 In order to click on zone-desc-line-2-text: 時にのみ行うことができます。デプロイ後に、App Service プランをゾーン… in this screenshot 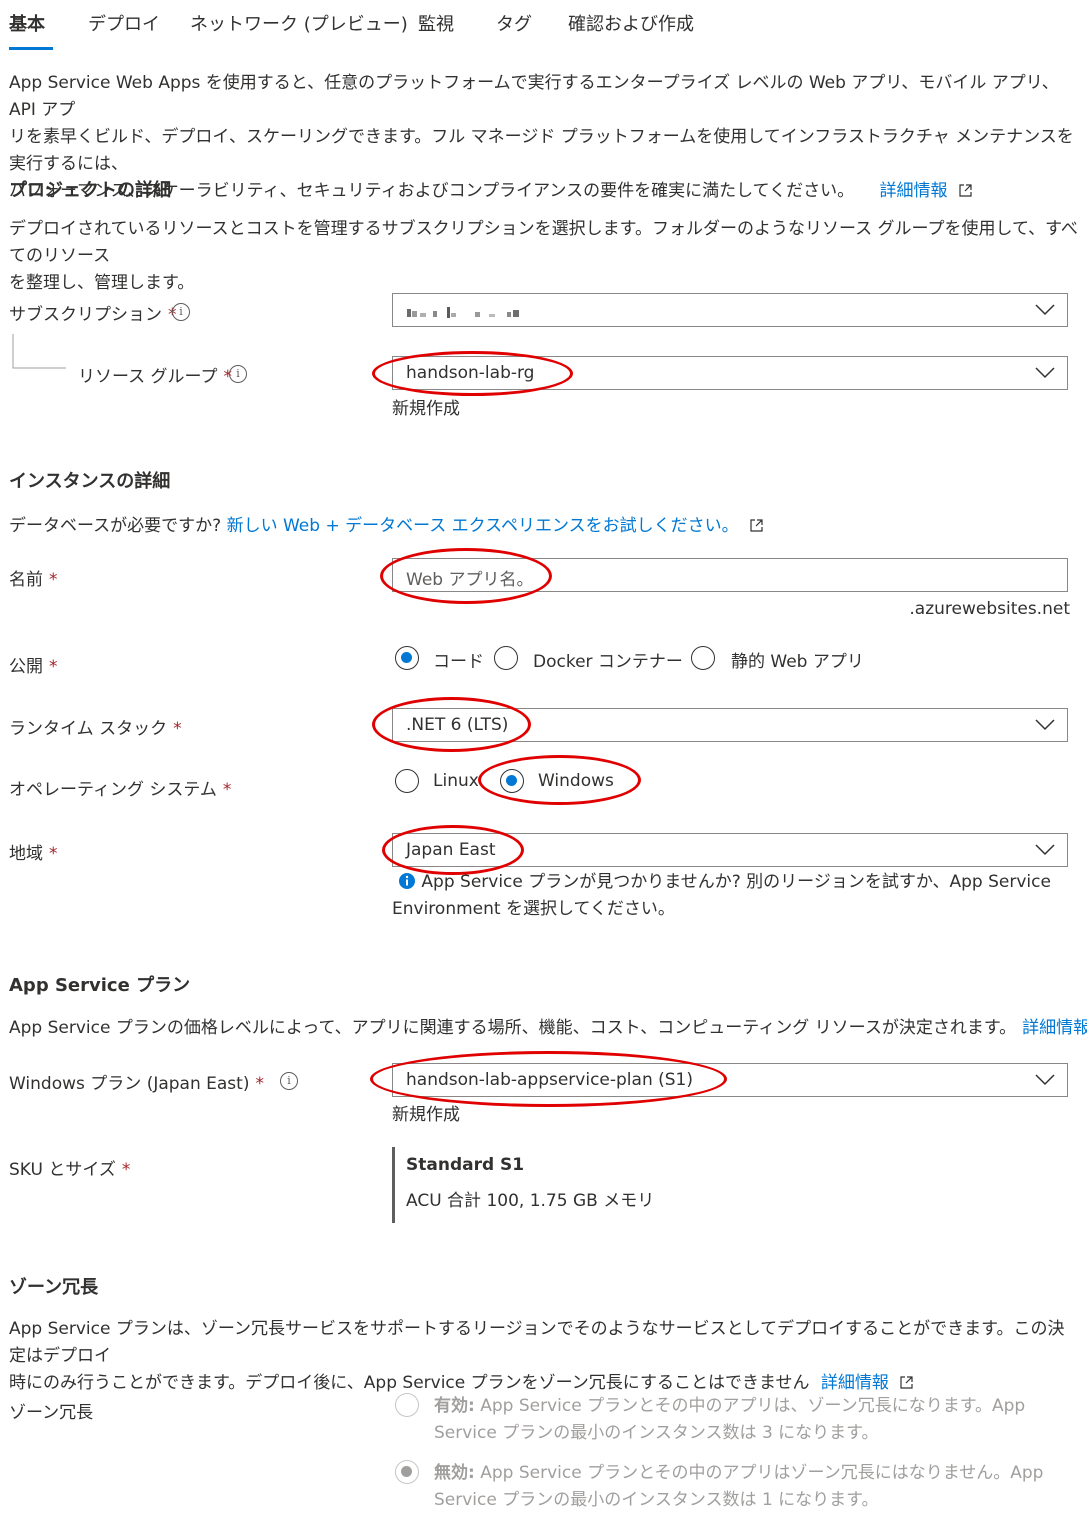, I will do `click(409, 1383)`.